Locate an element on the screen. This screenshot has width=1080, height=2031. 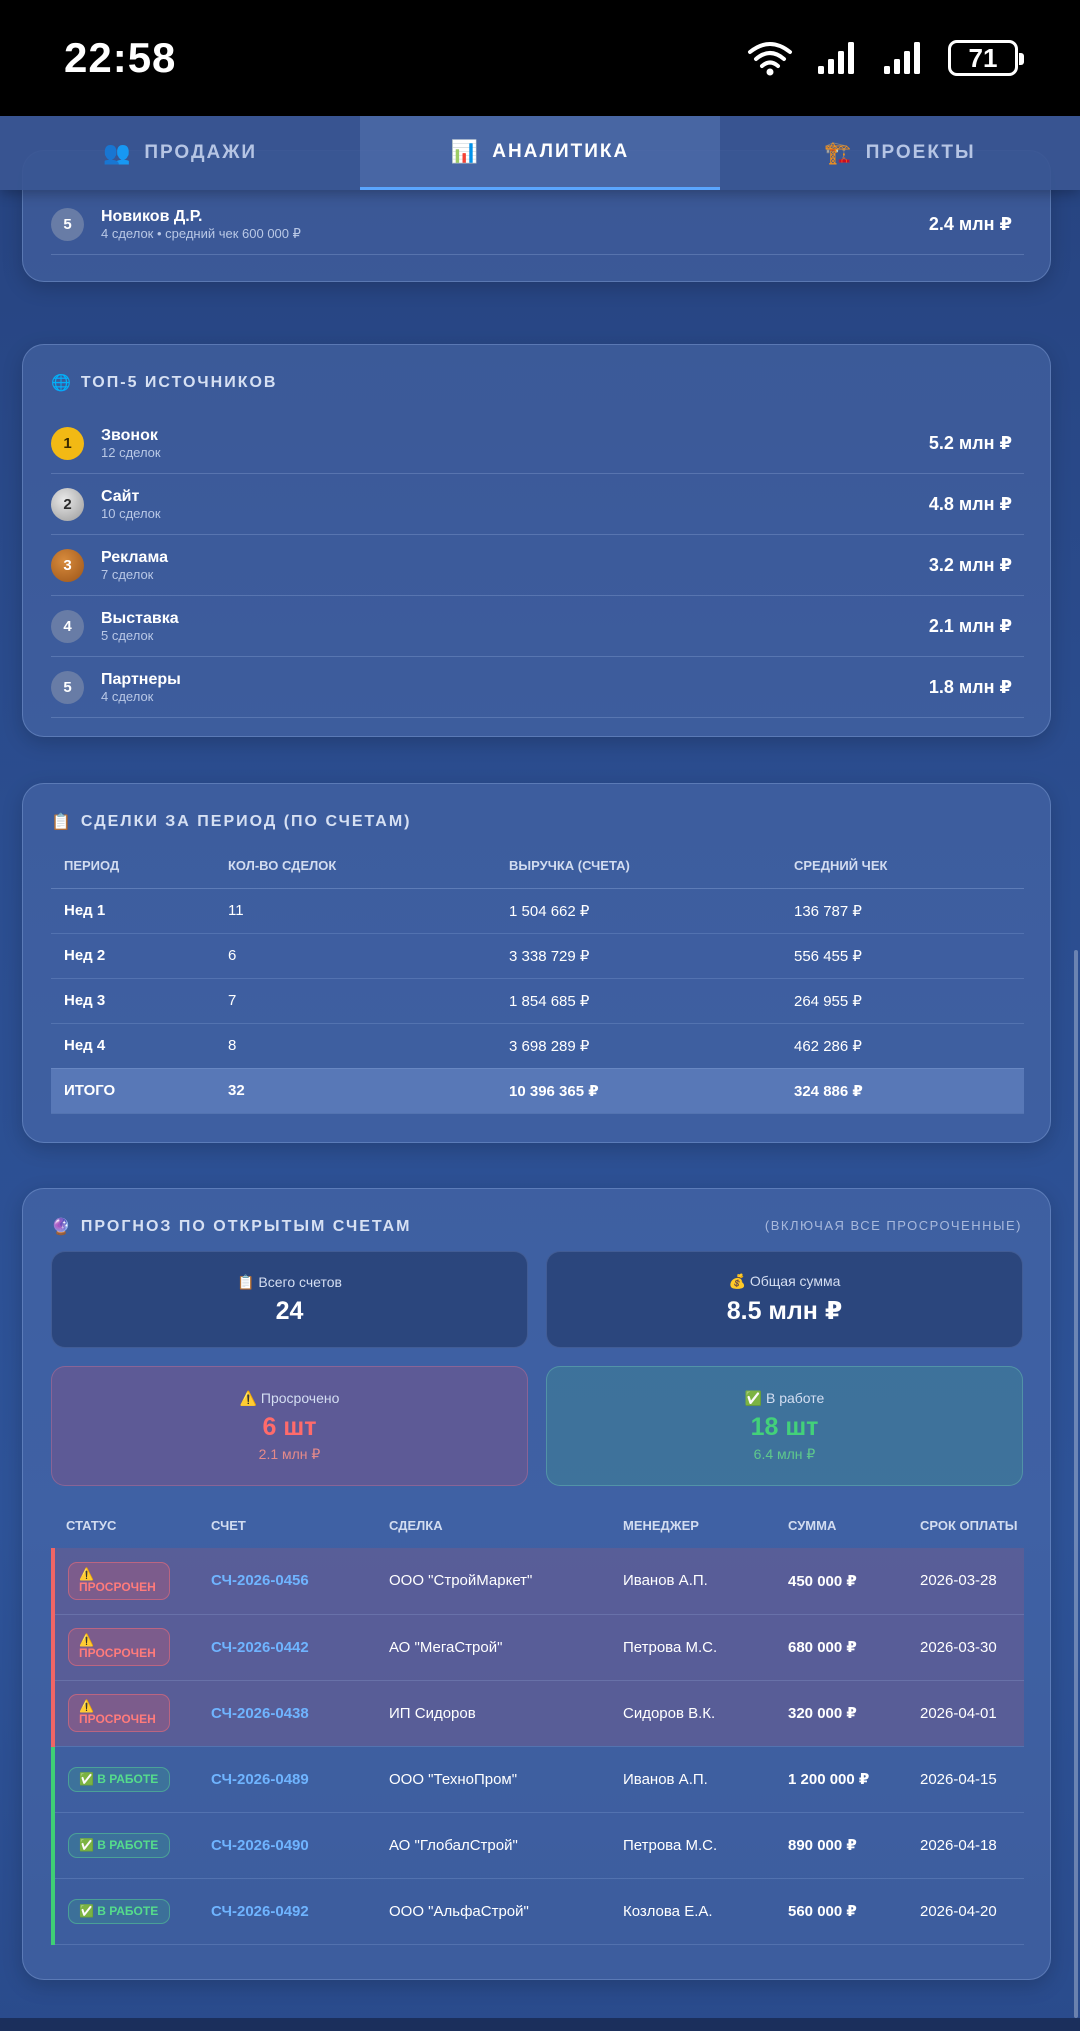
revenue-cell: 1 854 685 ₽ is located at coordinates (638, 1001).